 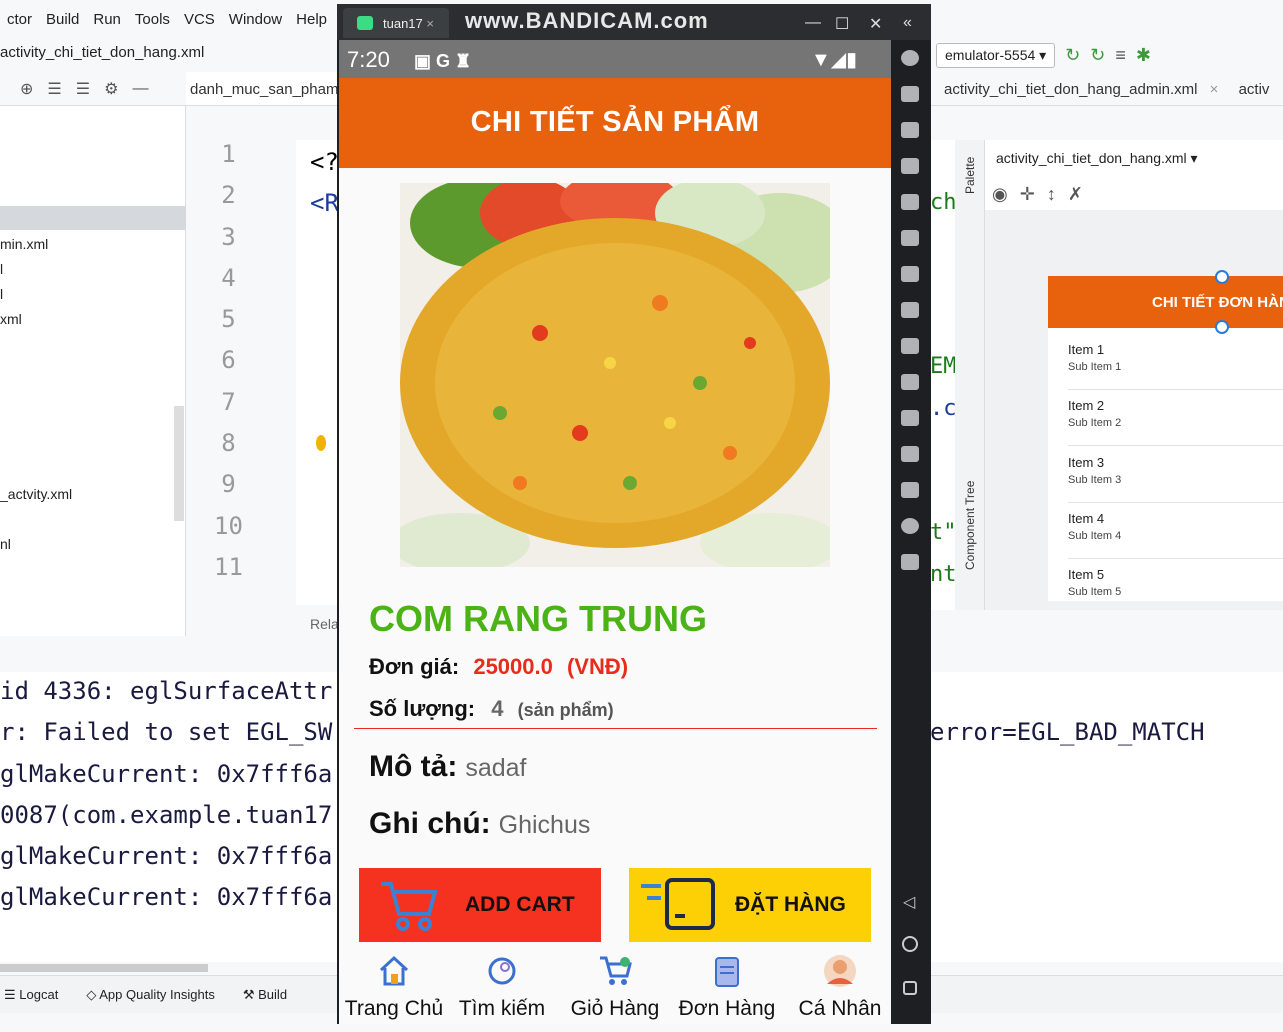 I want to click on log-scrollbar, so click(x=104, y=968).